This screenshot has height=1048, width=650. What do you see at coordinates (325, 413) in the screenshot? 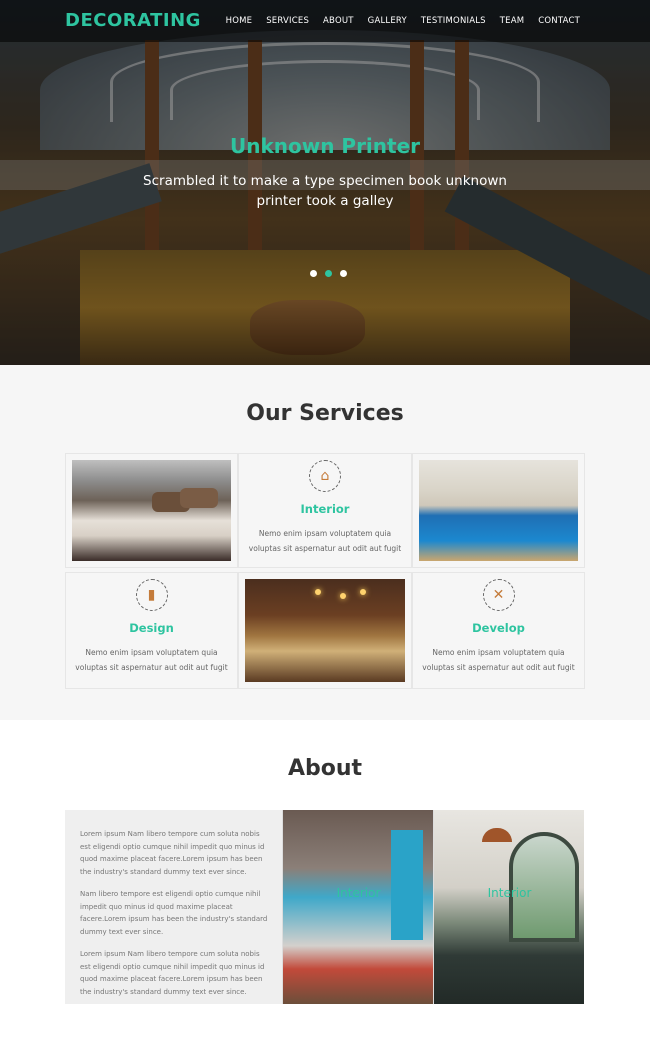
I see `services-title: Our Services` at bounding box center [325, 413].